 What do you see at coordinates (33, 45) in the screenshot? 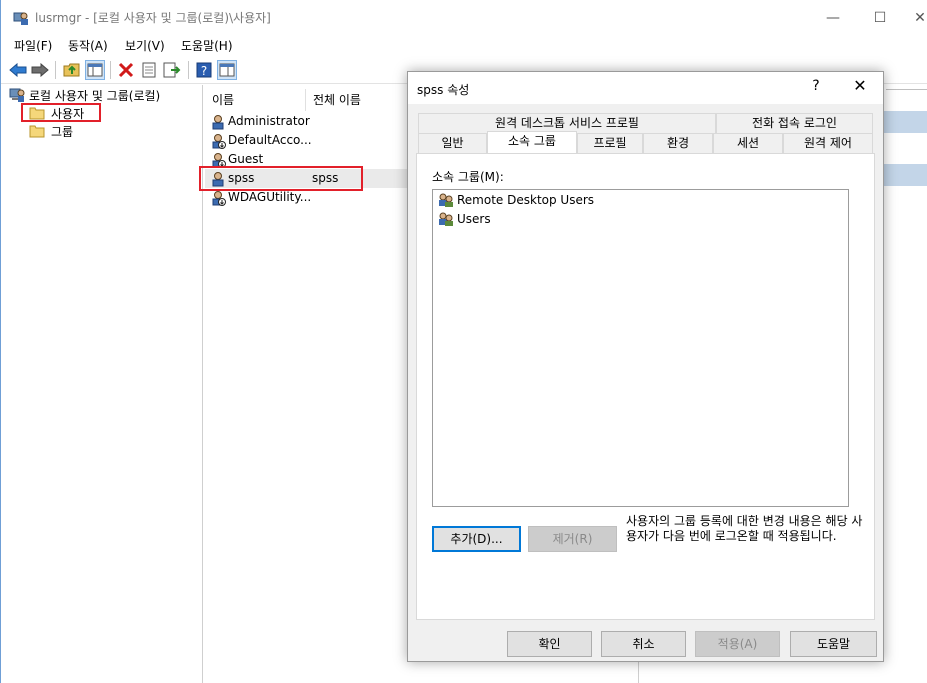
I see `menu-file: 파일(F)` at bounding box center [33, 45].